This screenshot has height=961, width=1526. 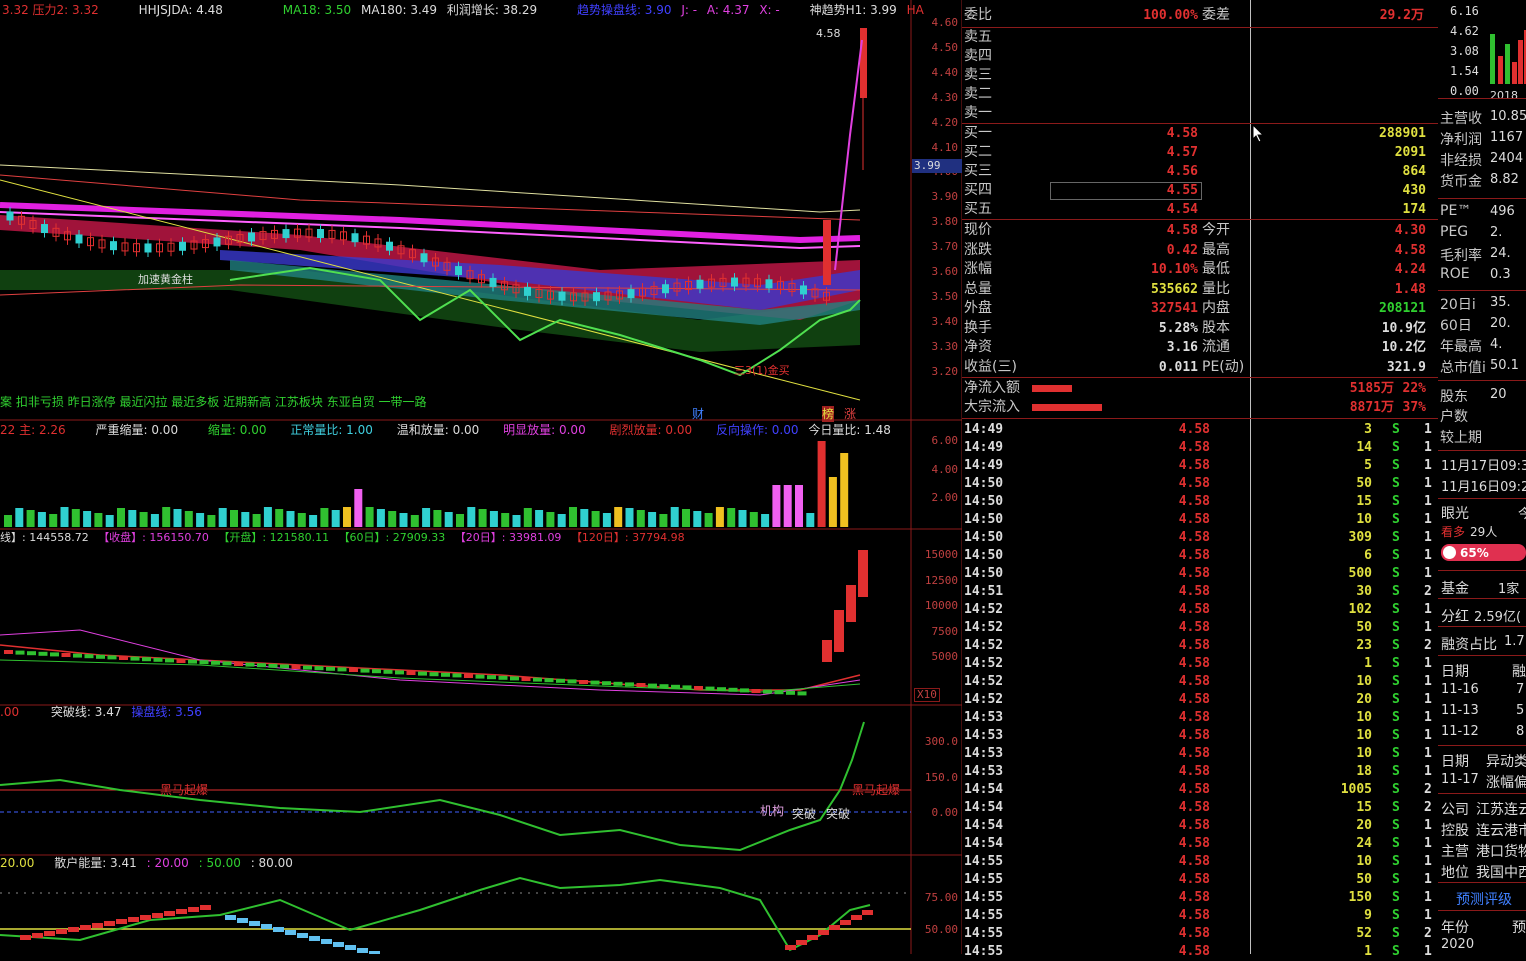 I want to click on abn-type: 涨幅偏, so click(x=1506, y=783).